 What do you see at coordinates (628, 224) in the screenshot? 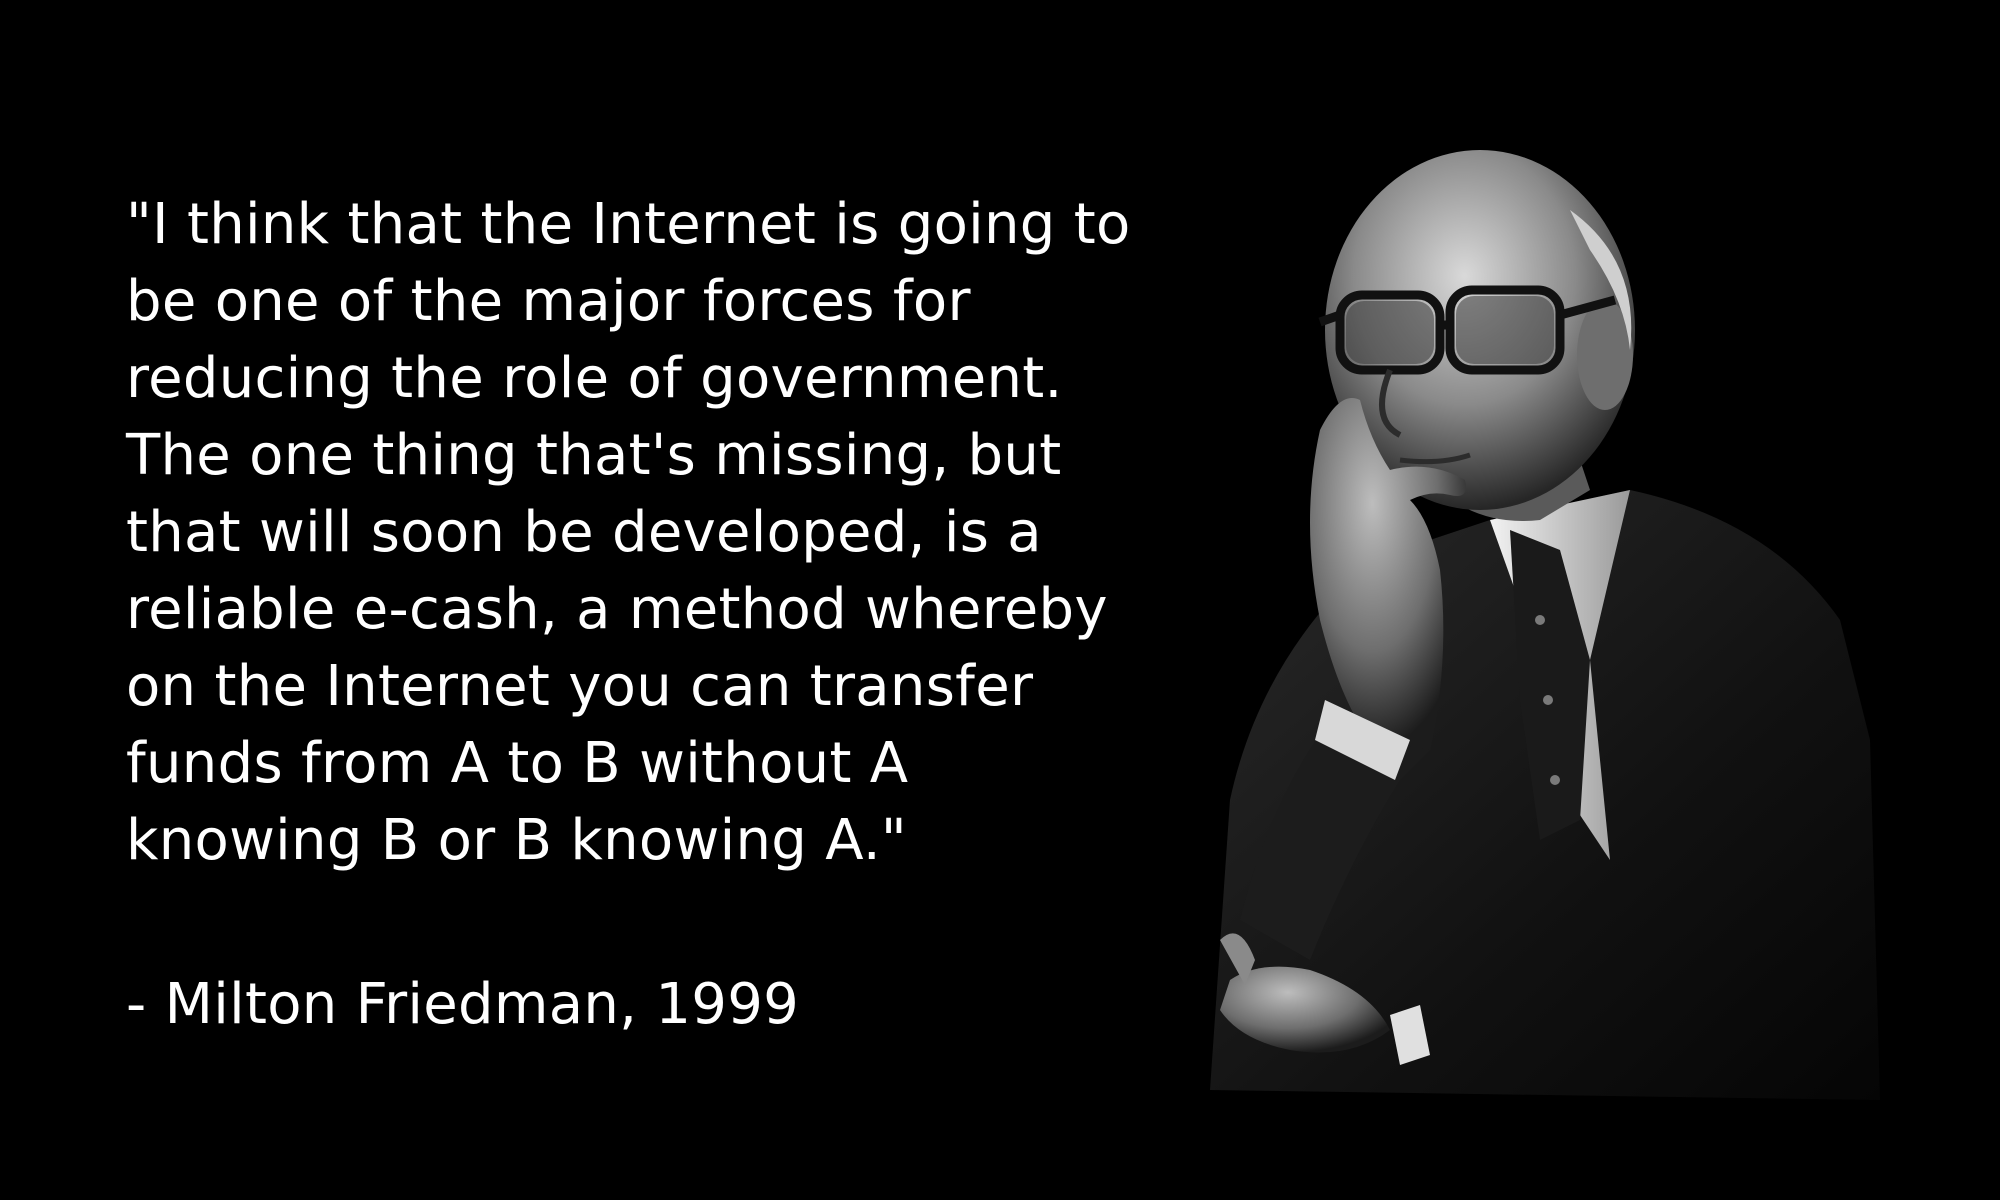
I see `quote-line: "I think that the Internet is going to` at bounding box center [628, 224].